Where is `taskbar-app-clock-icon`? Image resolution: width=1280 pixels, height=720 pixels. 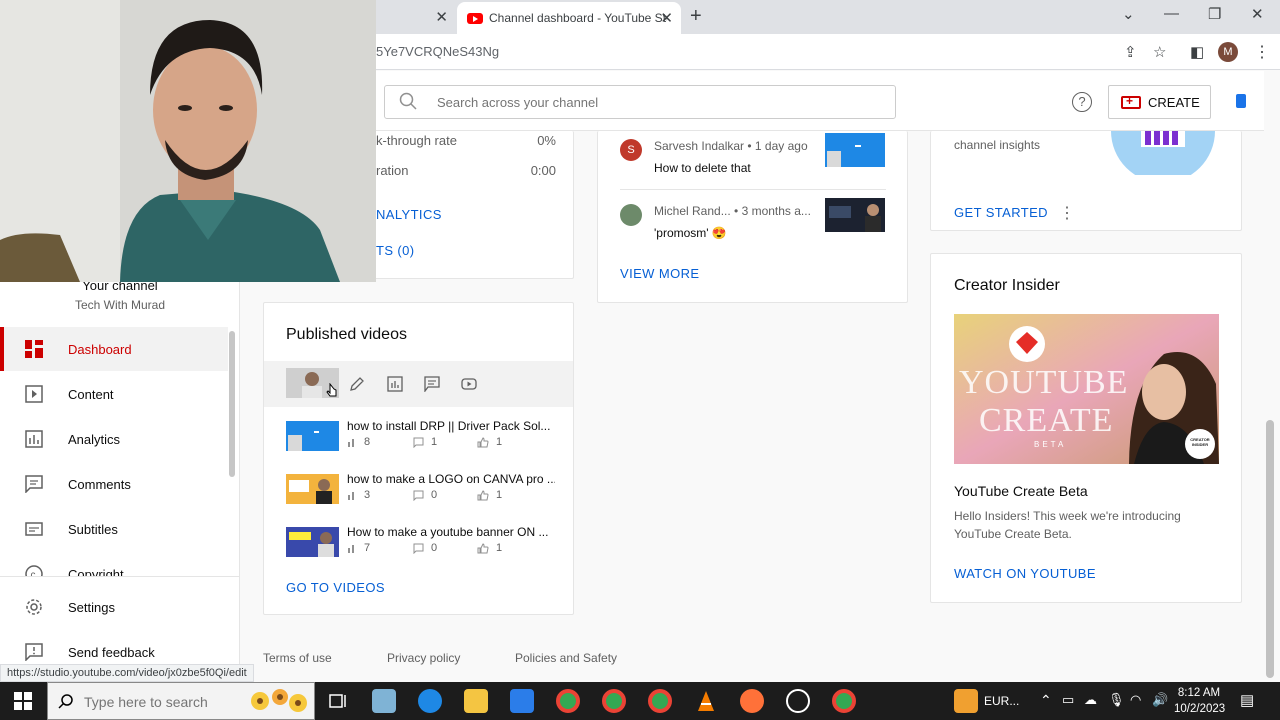
taskbar-app-clock-icon is located at coordinates (798, 701).